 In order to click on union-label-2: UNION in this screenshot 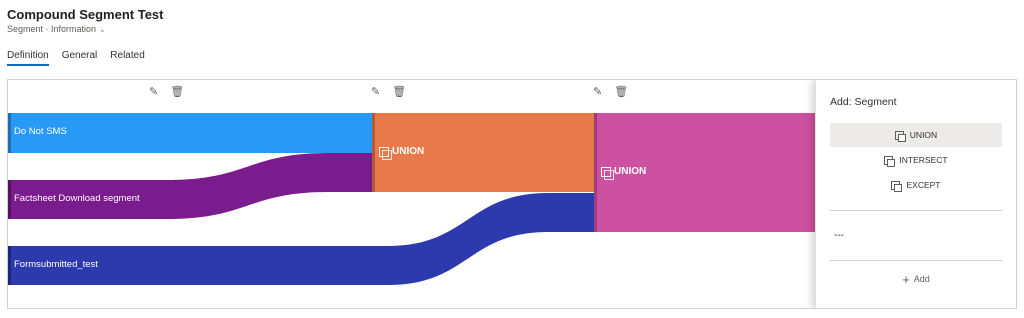, I will do `click(624, 173)`.